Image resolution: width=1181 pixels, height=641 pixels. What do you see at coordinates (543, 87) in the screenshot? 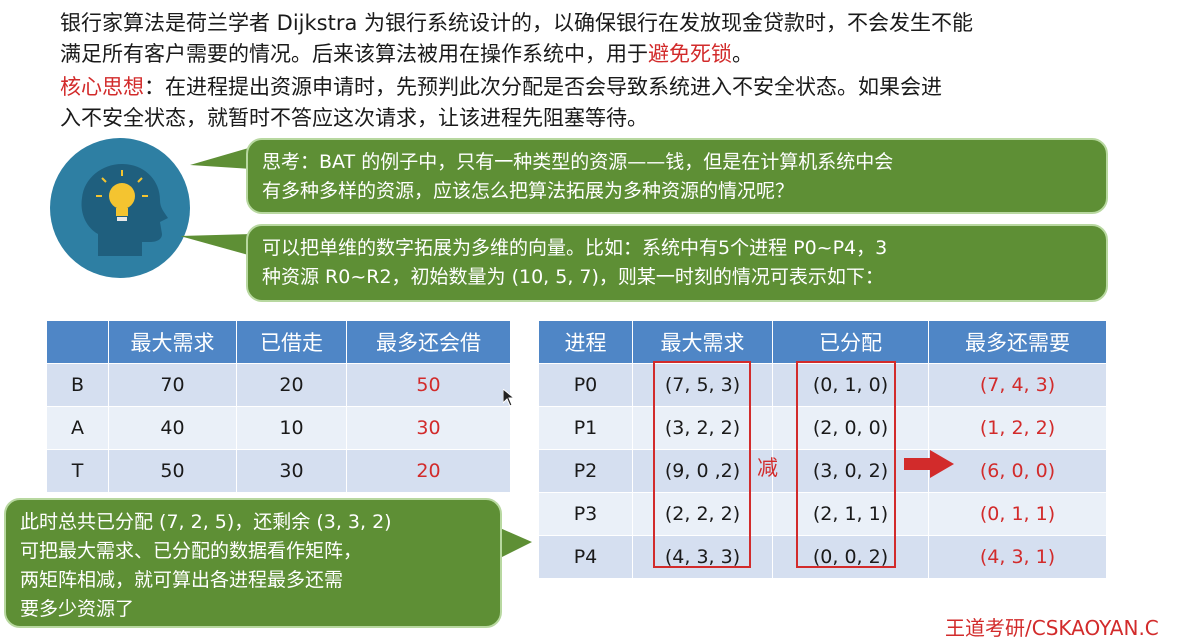
I see `core-idea-line-1: ：在进程提出资源申请时，先预判此次分配是否会导致系统进入不安全状态。如果会进` at bounding box center [543, 87].